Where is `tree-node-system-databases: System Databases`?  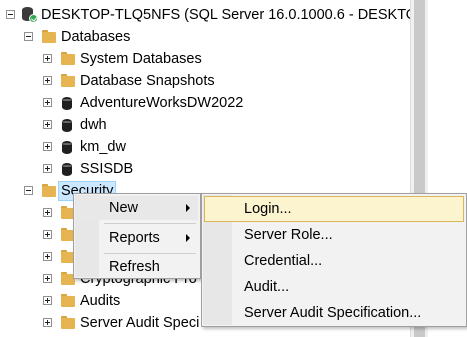
tree-node-system-databases: System Databases is located at coordinates (205, 59).